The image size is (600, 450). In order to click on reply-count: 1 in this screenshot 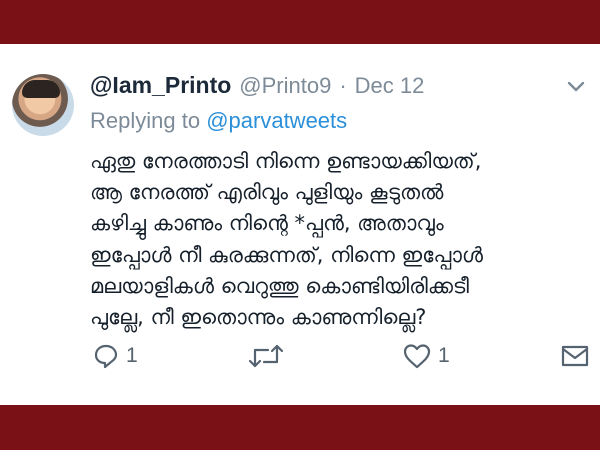, I will do `click(132, 355)`.